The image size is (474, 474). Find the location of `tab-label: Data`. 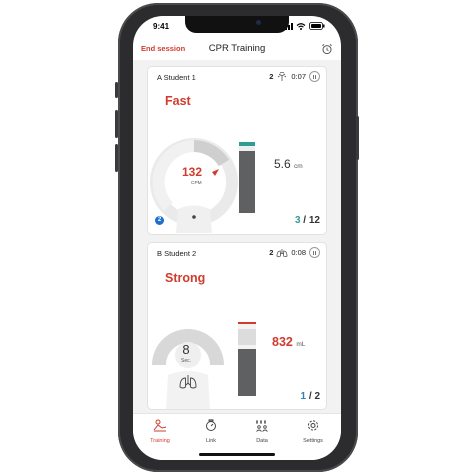

tab-label: Data is located at coordinates (262, 441).